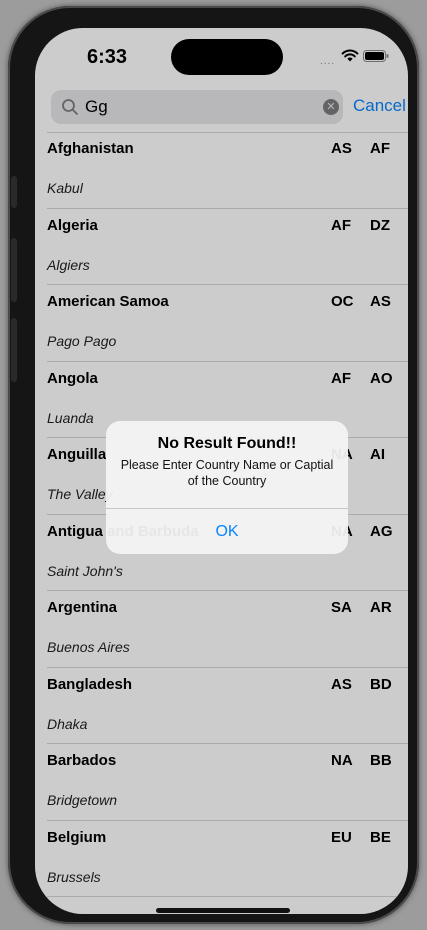 This screenshot has height=930, width=427. Describe the element at coordinates (223, 910) in the screenshot. I see `home-indicator` at that location.